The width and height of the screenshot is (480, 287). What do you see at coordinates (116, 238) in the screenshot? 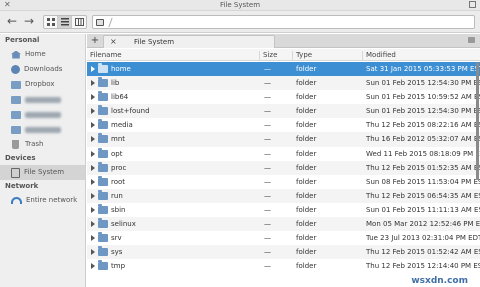
I see `file-name: srv` at bounding box center [116, 238].